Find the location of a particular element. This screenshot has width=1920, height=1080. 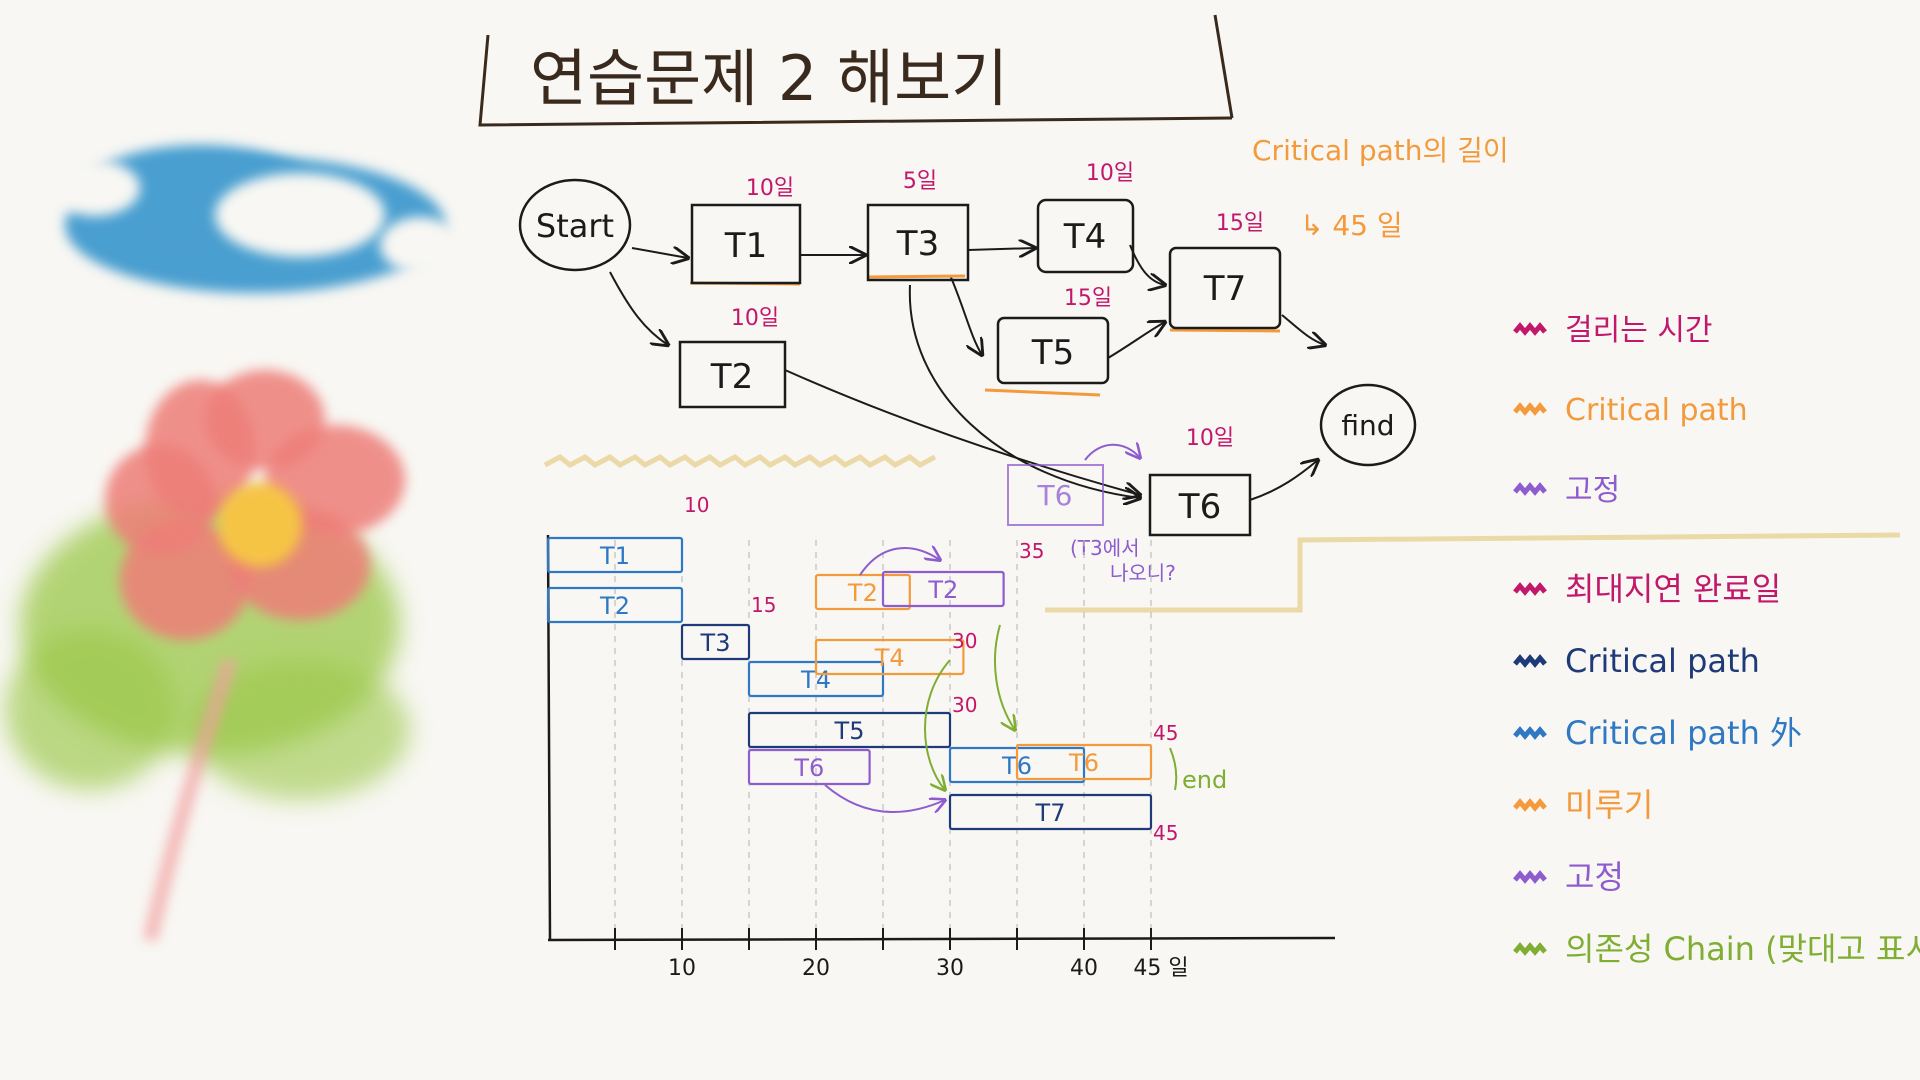

gantt-bar-label: T5 is located at coordinates (849, 731).